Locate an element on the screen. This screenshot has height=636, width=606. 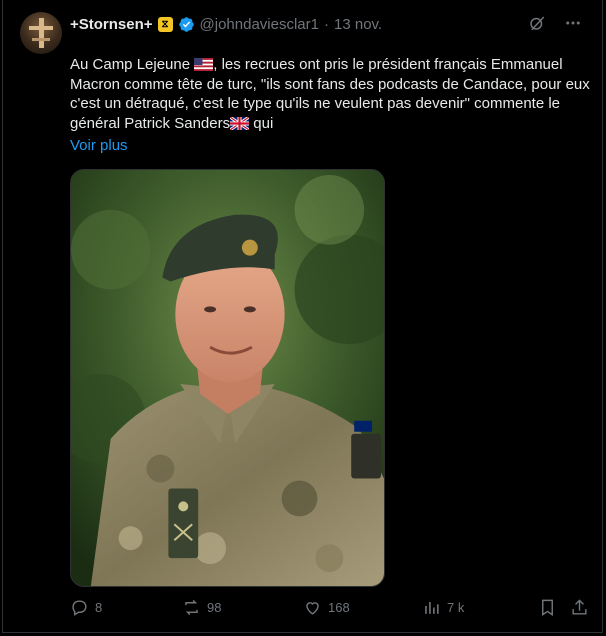
emoji-badge-icon: ⧖ is located at coordinates (165, 24).